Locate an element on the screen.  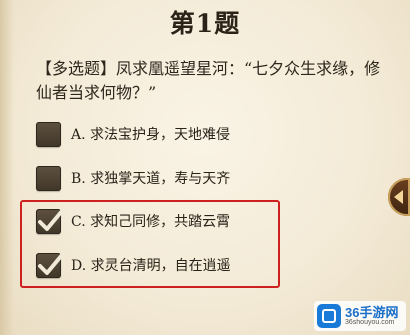
option-a-text: 求法宝护身，天地难侵 is located at coordinates (160, 135).